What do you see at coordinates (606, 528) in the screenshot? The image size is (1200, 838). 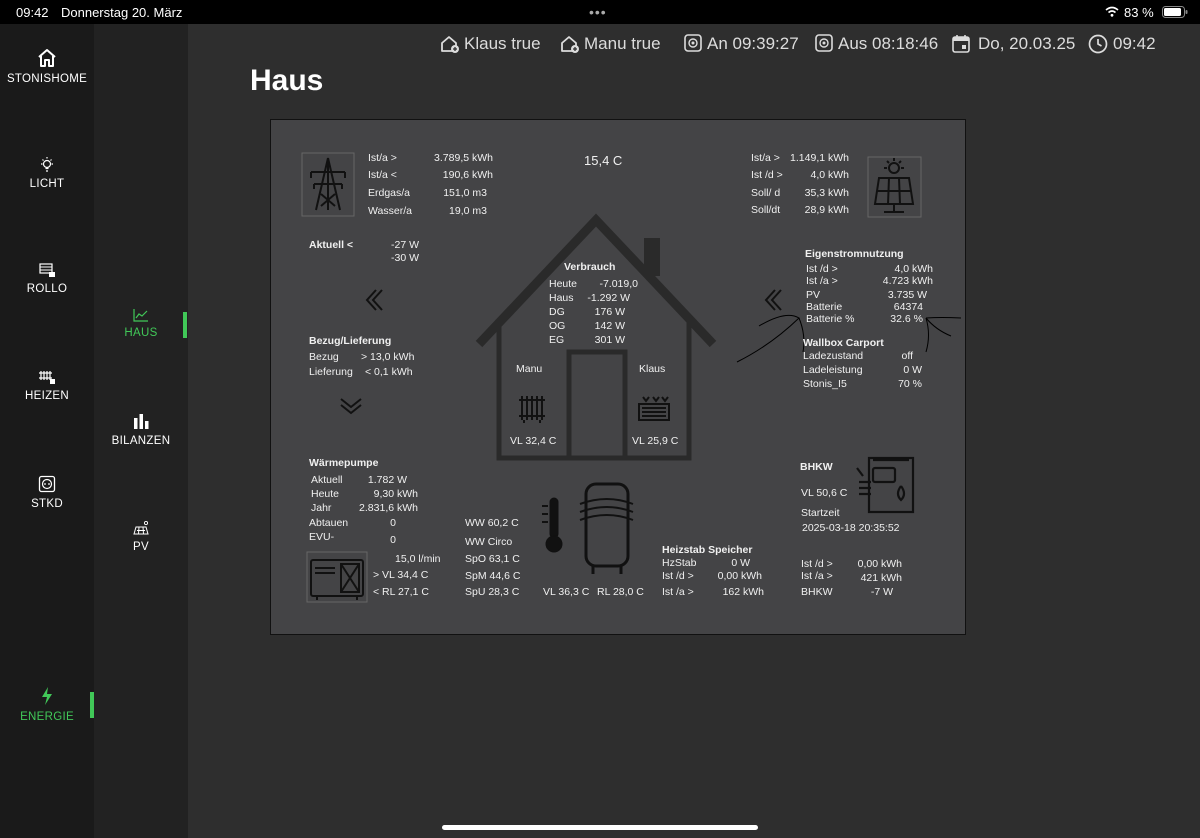 I see `storage-tank-icon` at bounding box center [606, 528].